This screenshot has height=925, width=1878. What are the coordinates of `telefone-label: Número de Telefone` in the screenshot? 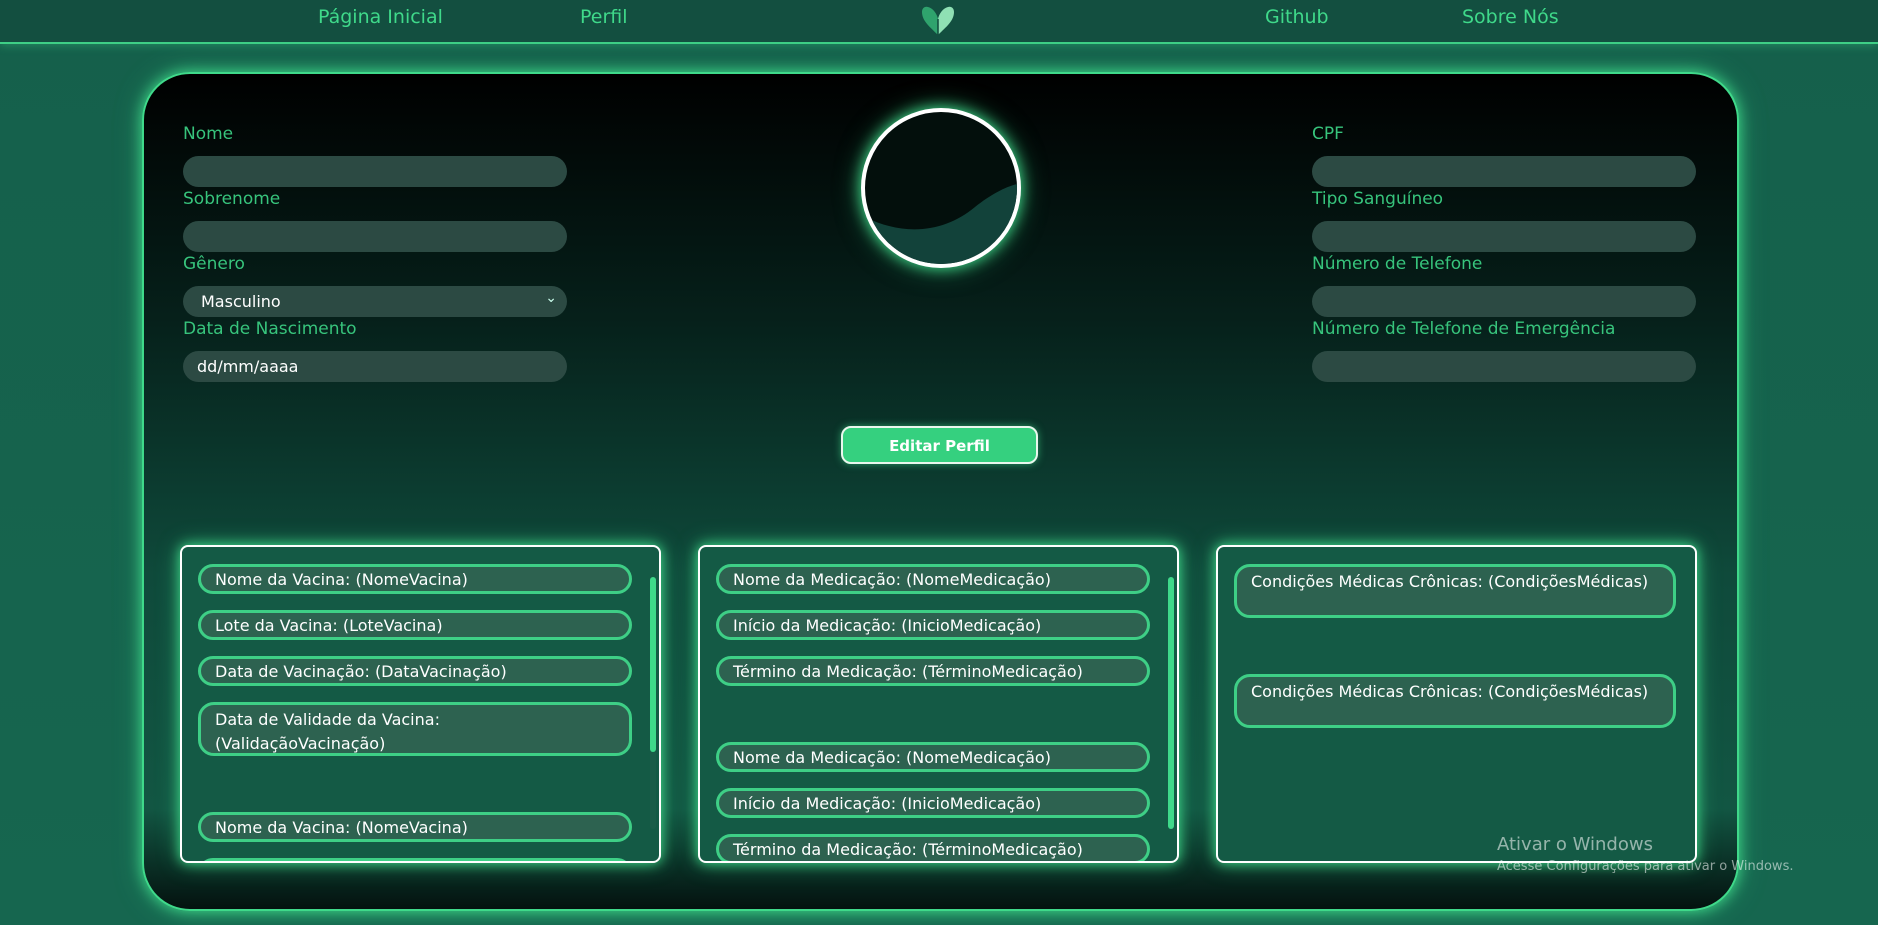 It's located at (1397, 264).